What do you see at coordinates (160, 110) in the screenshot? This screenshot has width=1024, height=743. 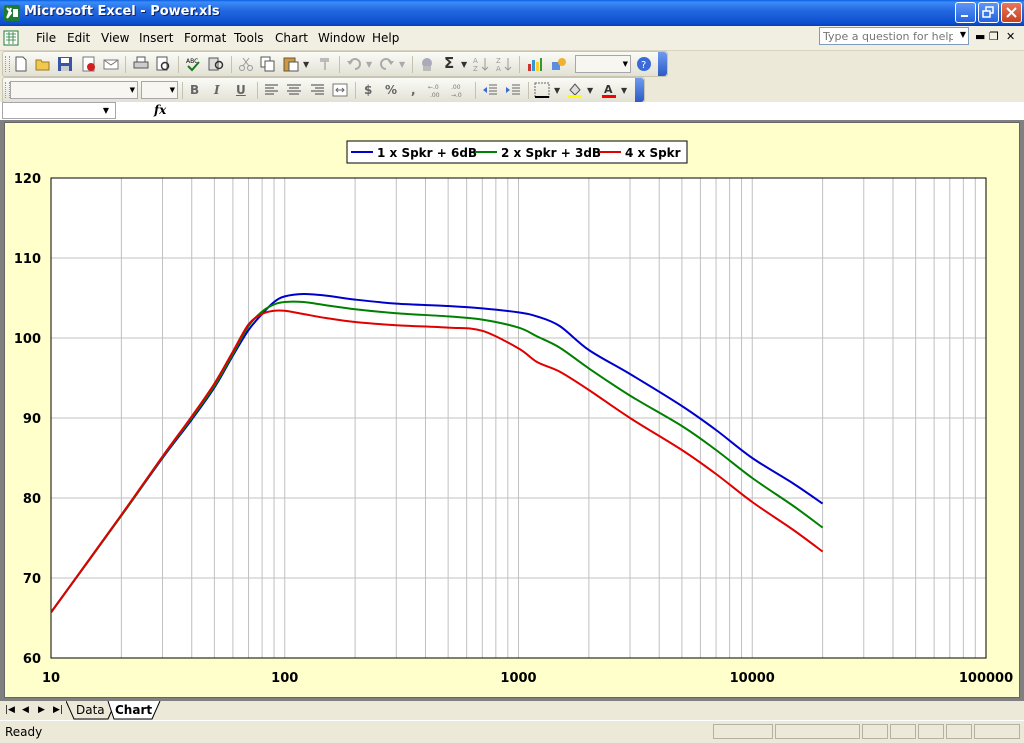 I see `insert-function-icon: fx` at bounding box center [160, 110].